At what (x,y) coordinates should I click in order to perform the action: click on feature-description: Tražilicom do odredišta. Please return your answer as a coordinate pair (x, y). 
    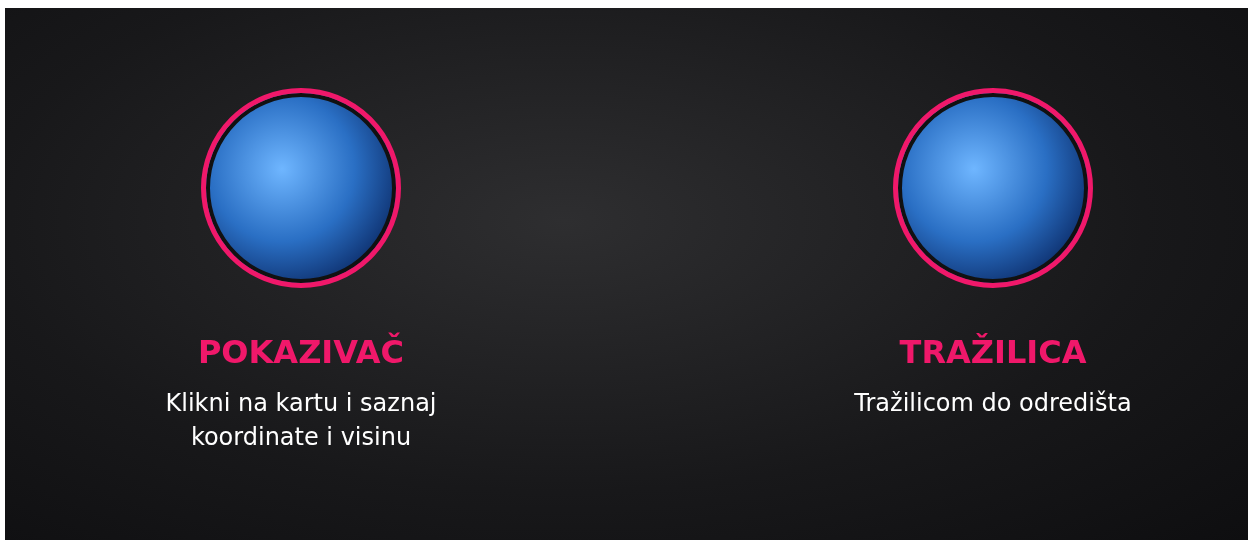
    Looking at the image, I should click on (993, 403).